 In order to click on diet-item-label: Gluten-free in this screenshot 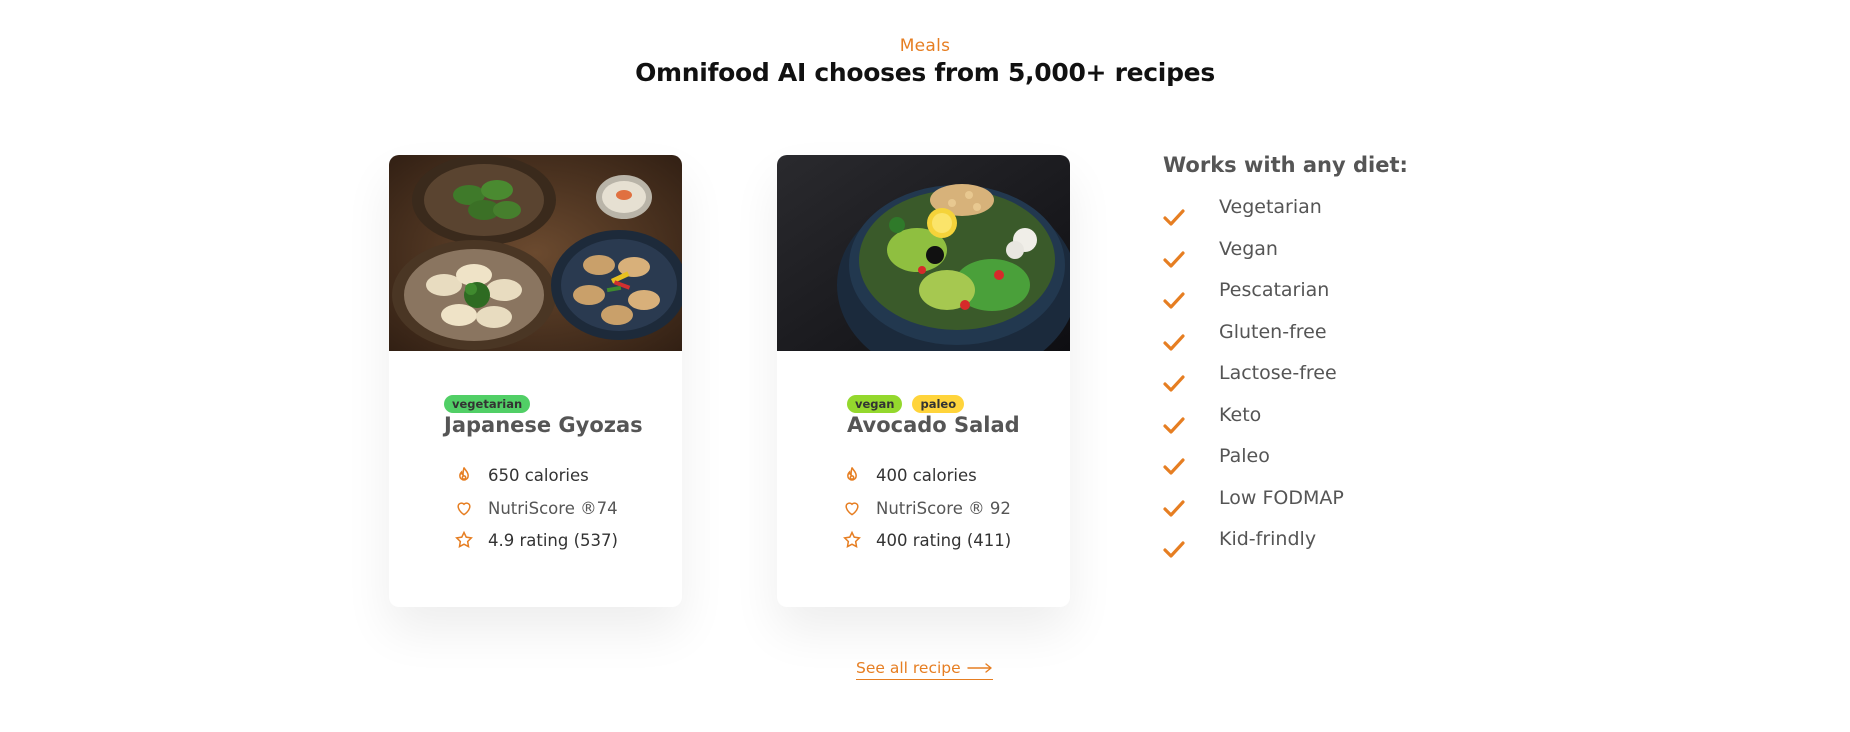, I will do `click(1273, 332)`.